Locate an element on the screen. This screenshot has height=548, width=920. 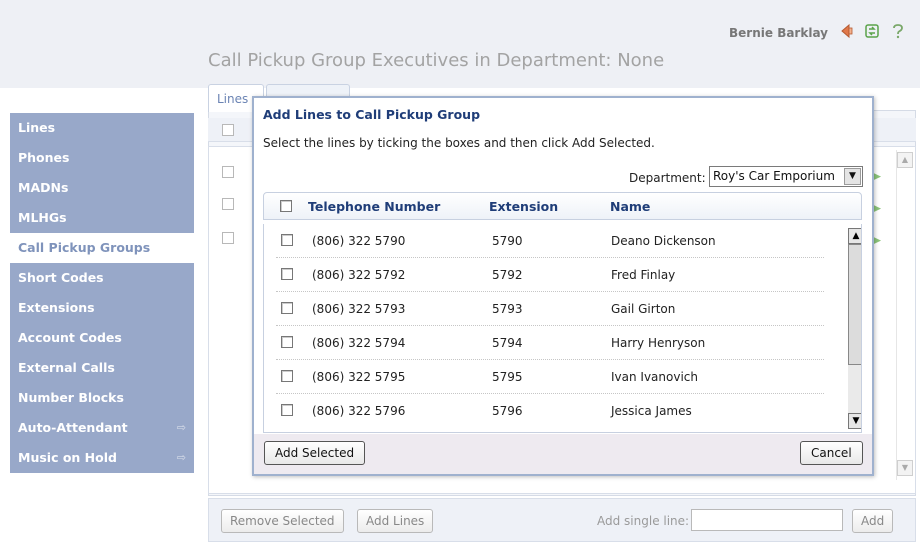
sidebar-item-external-calls: External Calls is located at coordinates (102, 368).